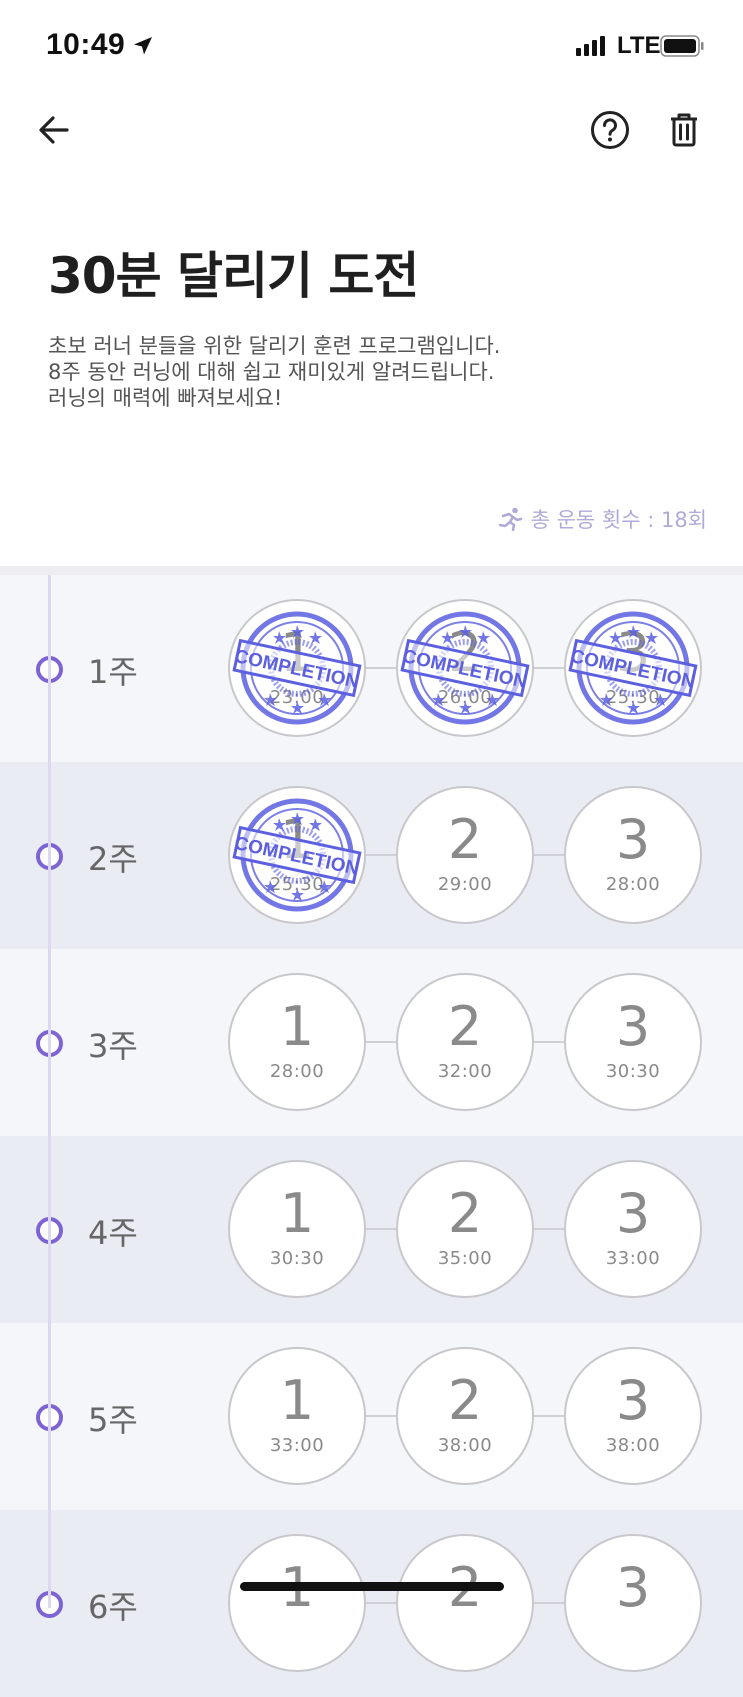  What do you see at coordinates (618, 520) in the screenshot?
I see `total-workouts-label: 총 운동 횟수 : 18회` at bounding box center [618, 520].